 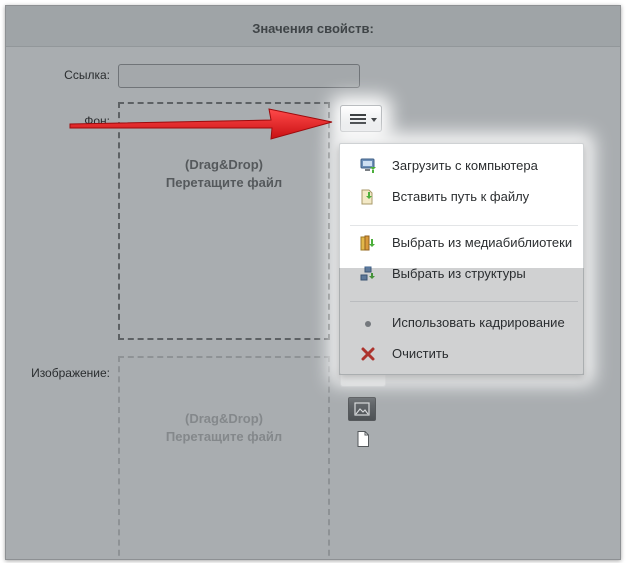 I want to click on panel-title: Значения свойств:, so click(x=313, y=26).